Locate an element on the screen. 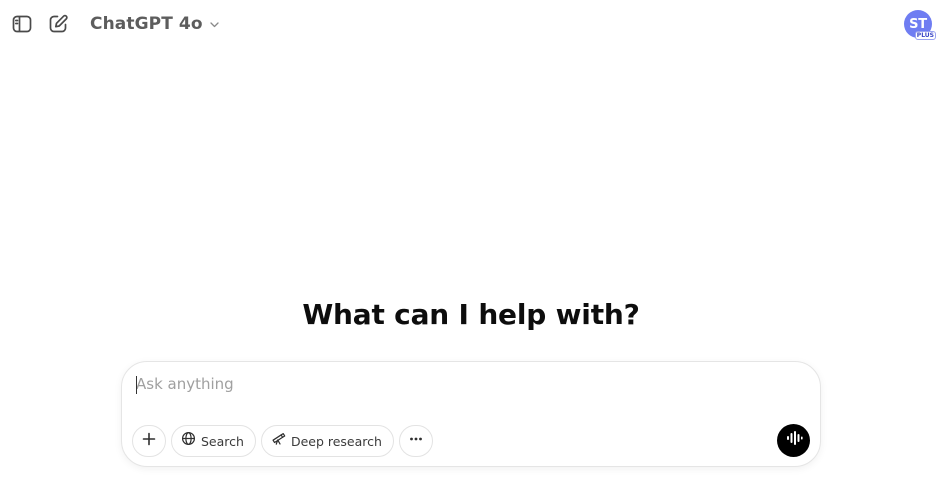 The image size is (942, 500). sidebar-toggle-icon is located at coordinates (22, 24).